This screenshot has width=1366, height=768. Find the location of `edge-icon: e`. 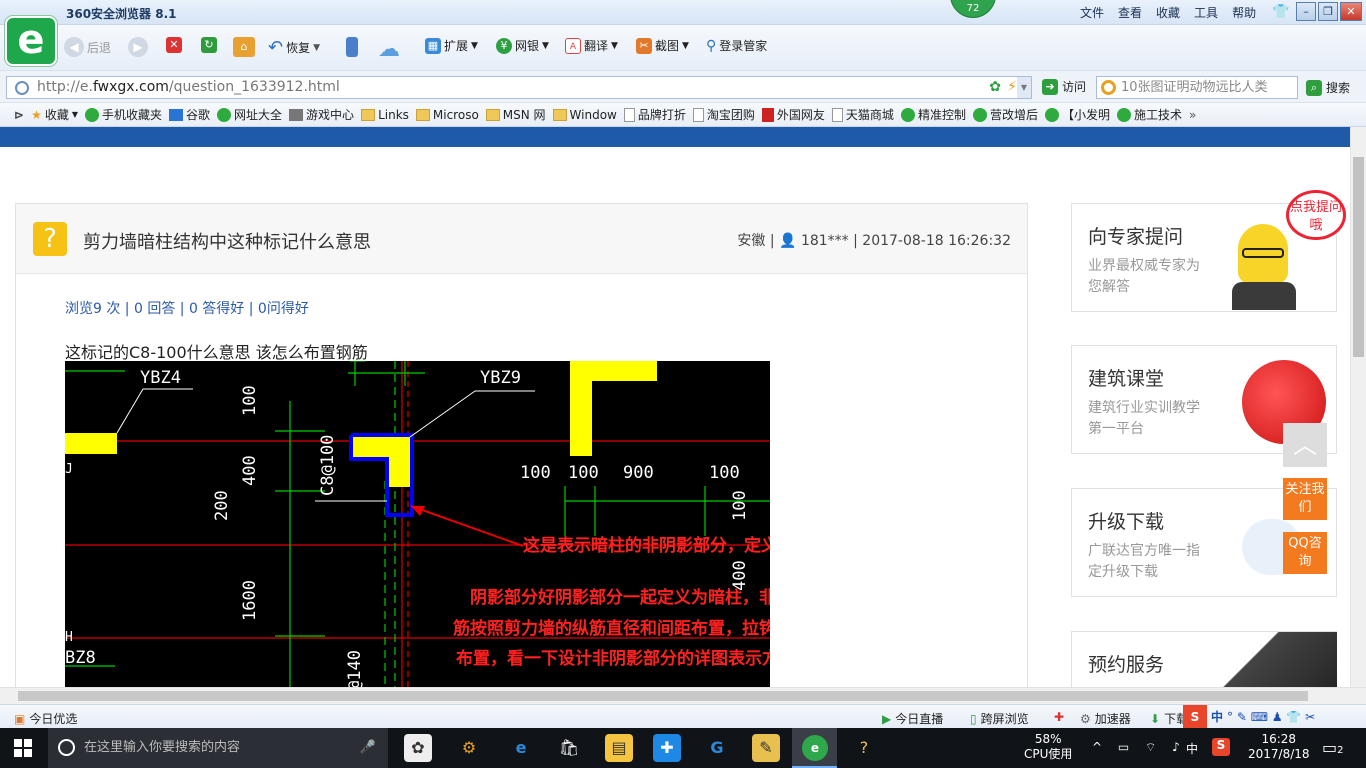

edge-icon: e is located at coordinates (521, 748).